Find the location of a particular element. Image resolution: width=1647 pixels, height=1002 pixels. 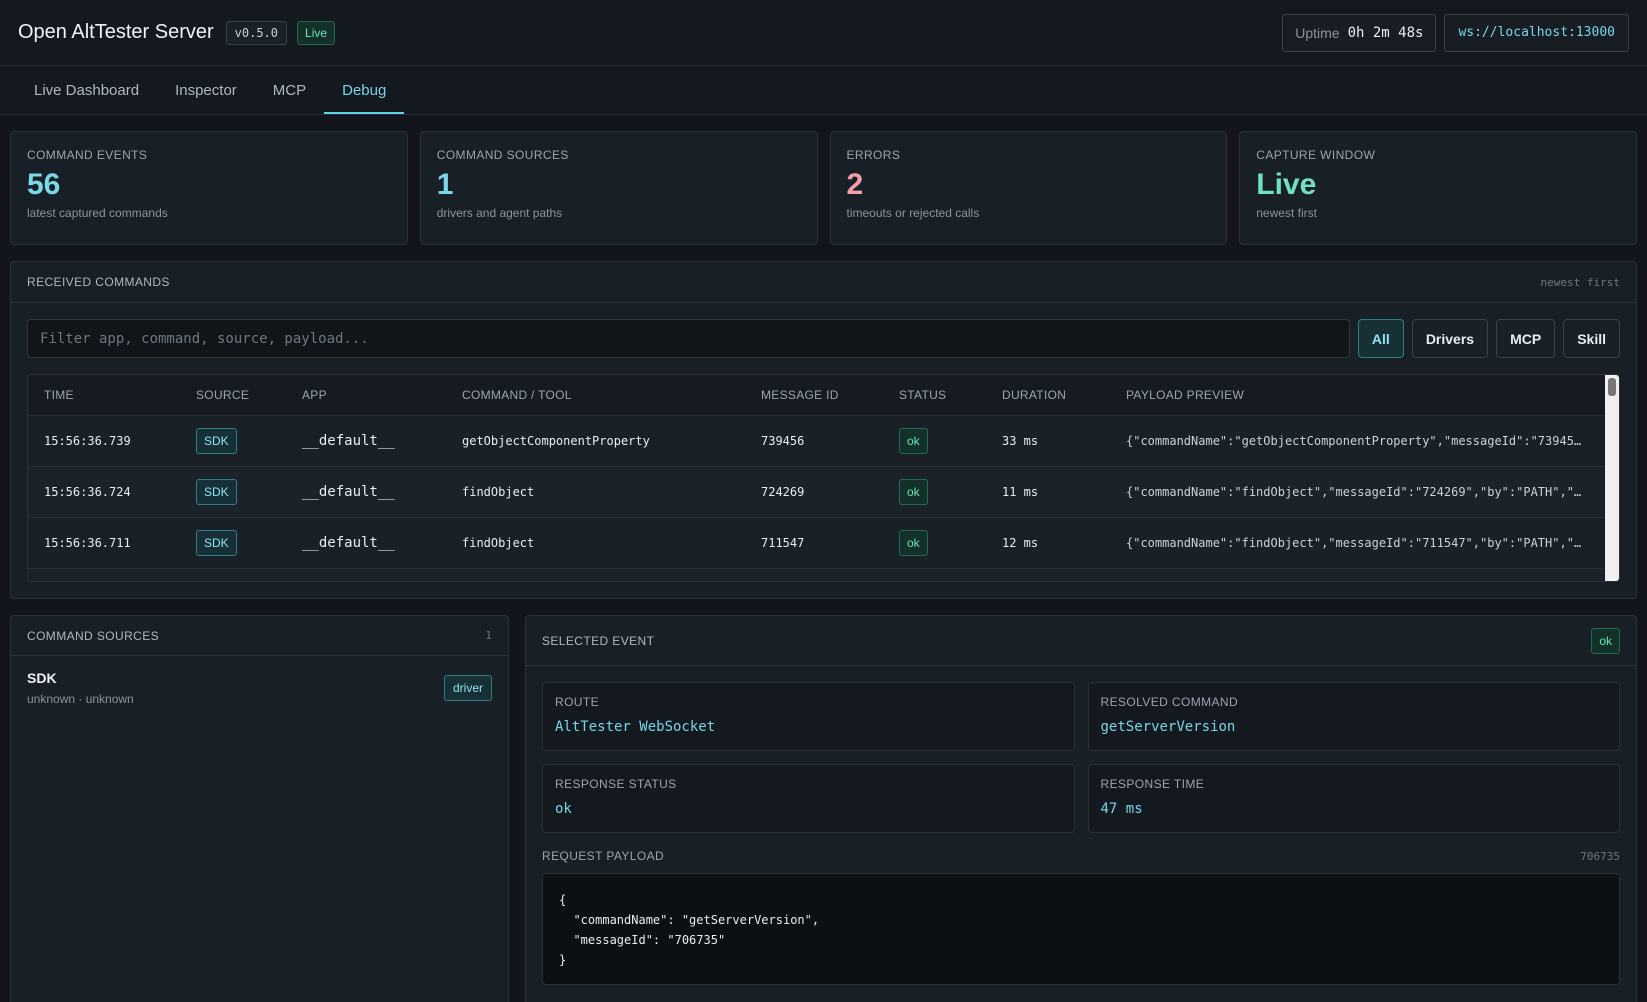

main-tabs: Live Dashboard Inspector MCP Debug is located at coordinates (823, 90).